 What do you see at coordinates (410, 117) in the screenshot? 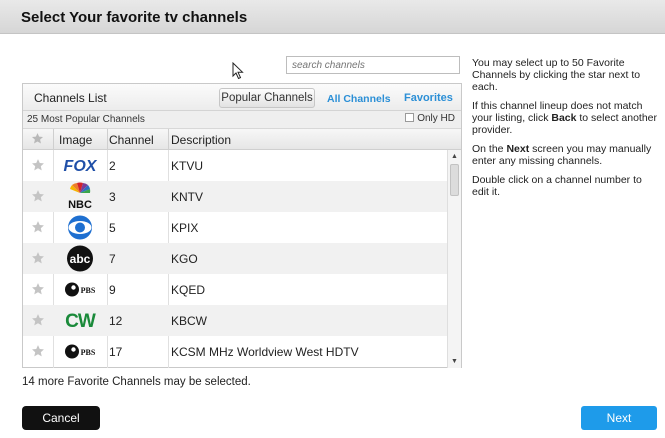
I see `only-hd-checkbox` at bounding box center [410, 117].